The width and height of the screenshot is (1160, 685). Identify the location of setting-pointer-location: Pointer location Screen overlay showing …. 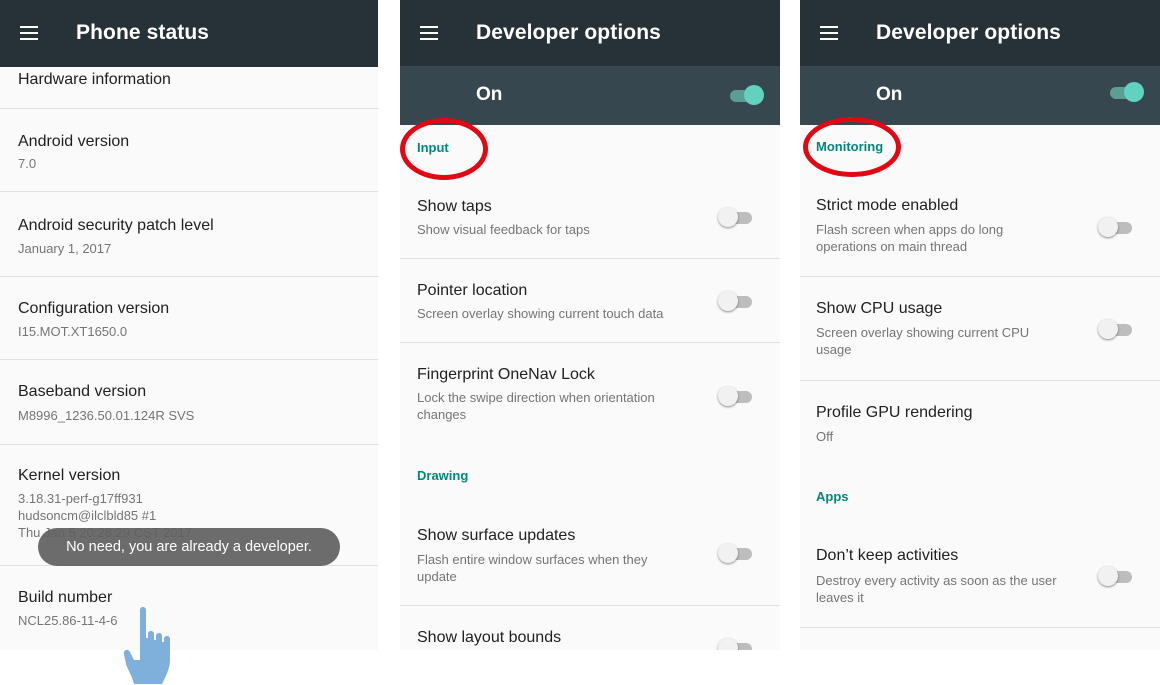
(590, 300).